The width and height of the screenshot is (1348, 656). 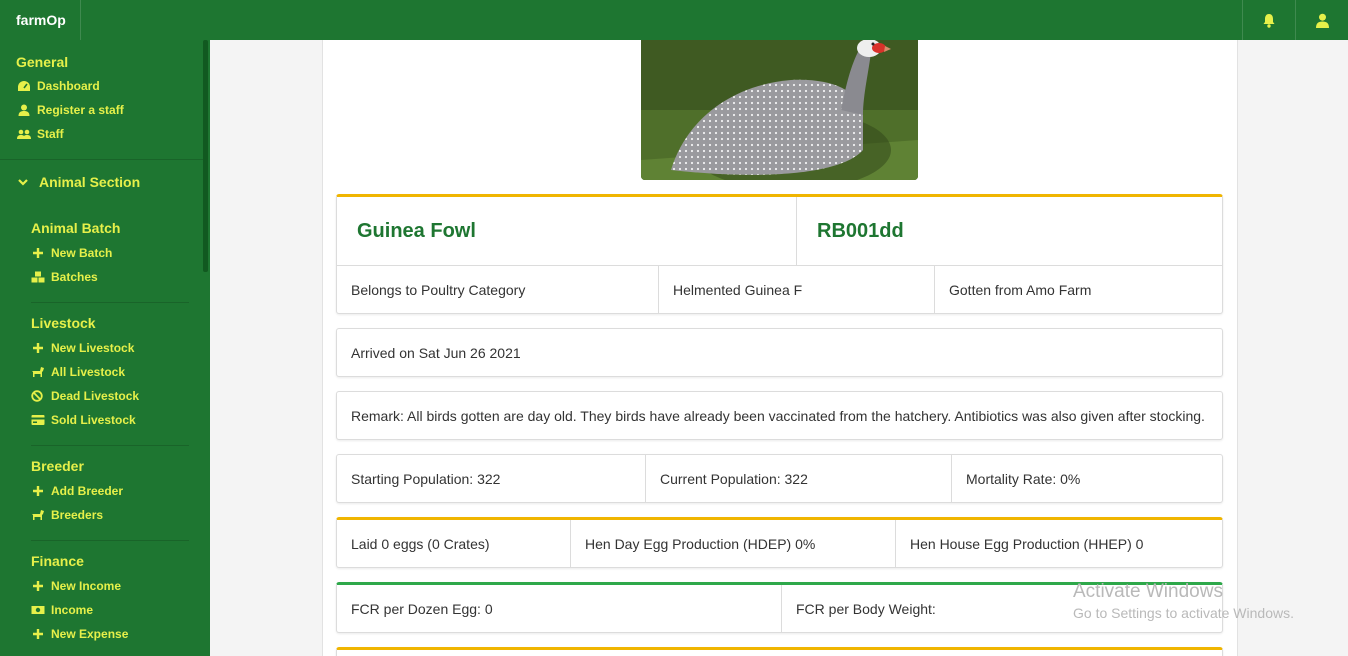 What do you see at coordinates (23, 182) in the screenshot?
I see `chevron-down-icon` at bounding box center [23, 182].